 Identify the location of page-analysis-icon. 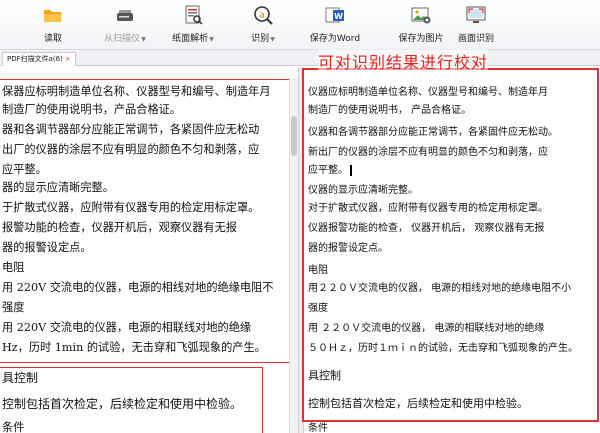
(193, 15).